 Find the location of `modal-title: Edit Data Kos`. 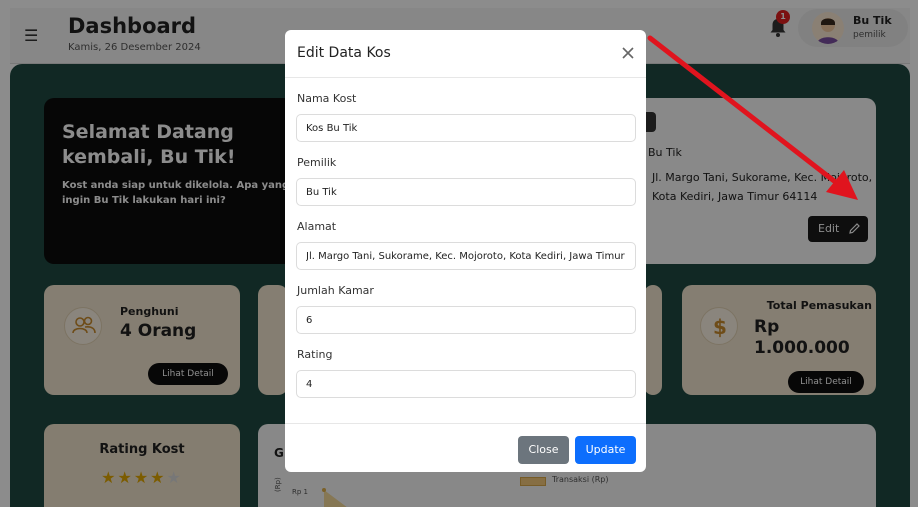

modal-title: Edit Data Kos is located at coordinates (344, 53).